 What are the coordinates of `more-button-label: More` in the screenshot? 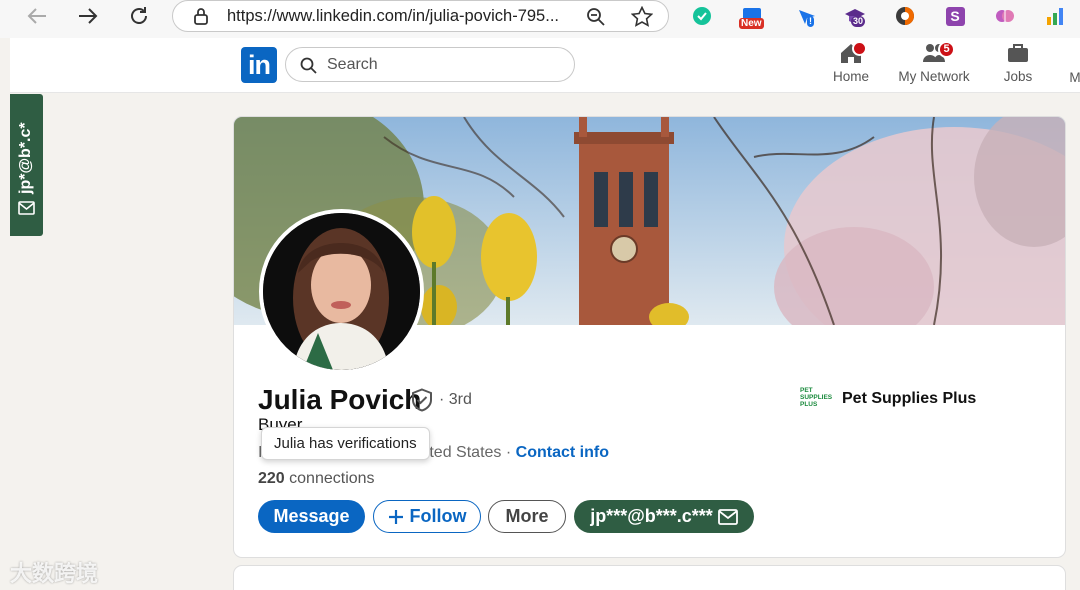 It's located at (527, 516).